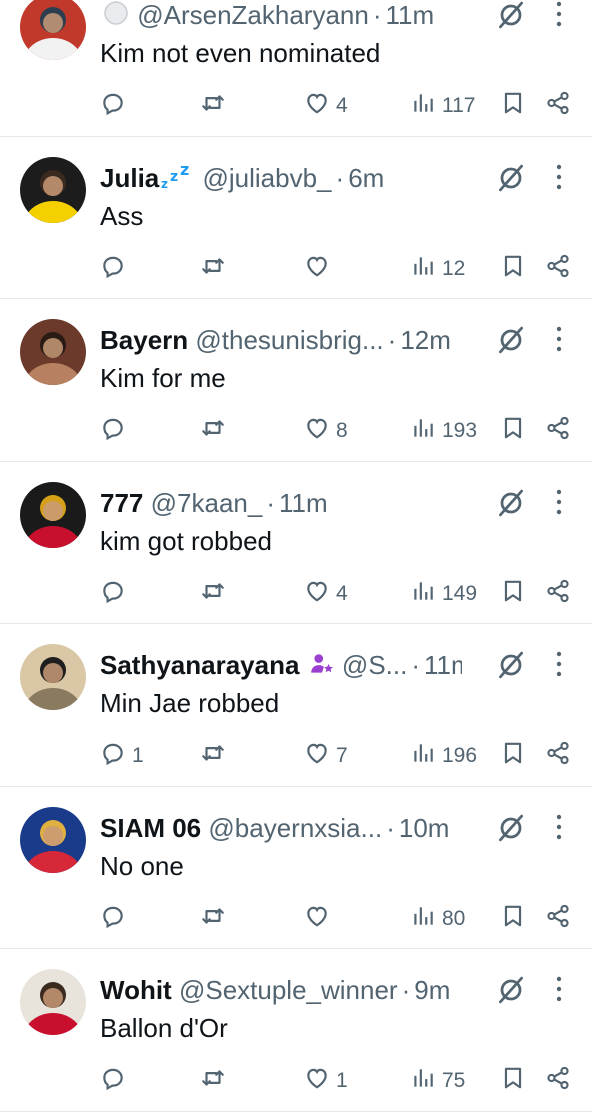 The height and width of the screenshot is (1120, 592). Describe the element at coordinates (266, 178) in the screenshot. I see `user-handle: @juliabvb_` at that location.